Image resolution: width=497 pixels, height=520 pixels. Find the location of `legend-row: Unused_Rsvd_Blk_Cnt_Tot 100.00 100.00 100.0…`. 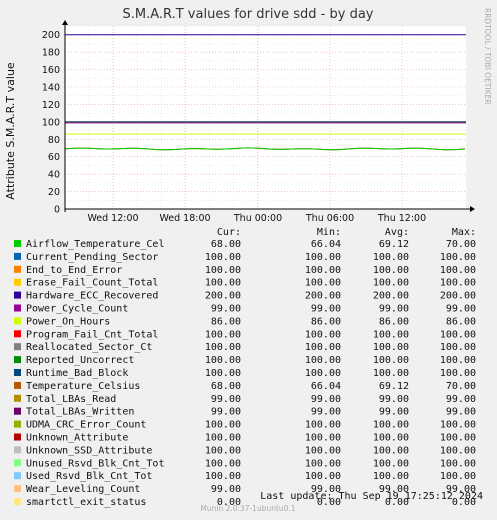

legend-row: Unused_Rsvd_Blk_Cnt_Tot 100.00 100.00 100.0… is located at coordinates (245, 463).